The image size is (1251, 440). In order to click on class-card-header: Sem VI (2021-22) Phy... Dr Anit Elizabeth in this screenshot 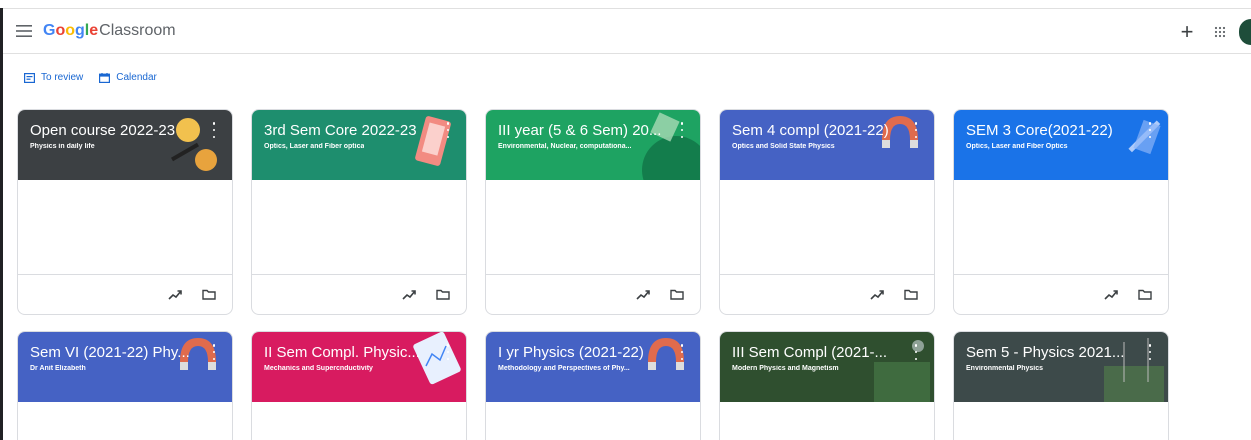, I will do `click(125, 367)`.